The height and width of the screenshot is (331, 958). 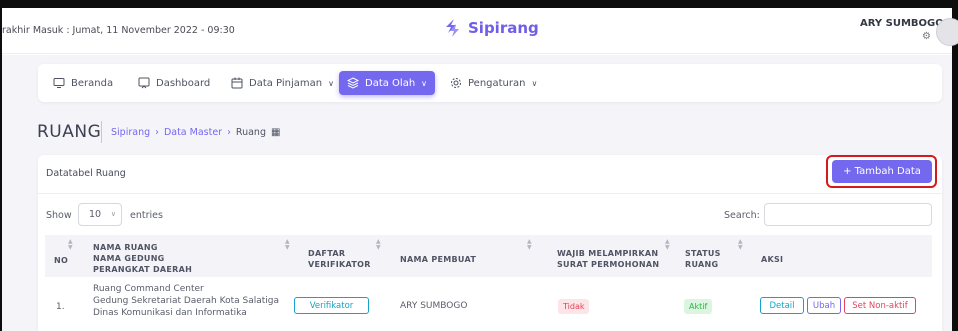 I want to click on column-header-no: NO, so click(x=61, y=260).